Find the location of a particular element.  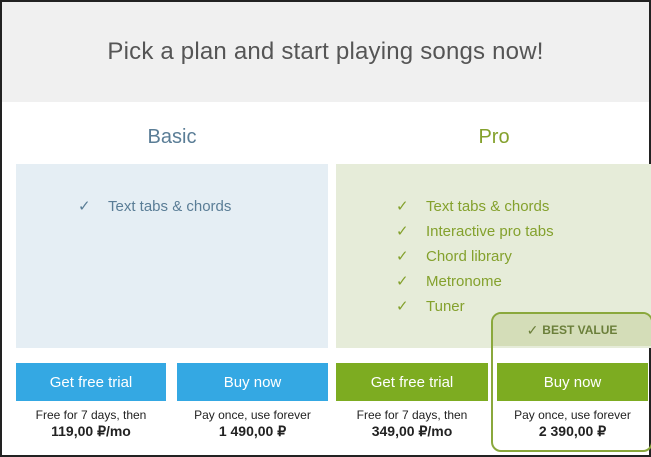

pro-trial-price: Free for 7 days, then 349,00 ₽/mo is located at coordinates (412, 423).